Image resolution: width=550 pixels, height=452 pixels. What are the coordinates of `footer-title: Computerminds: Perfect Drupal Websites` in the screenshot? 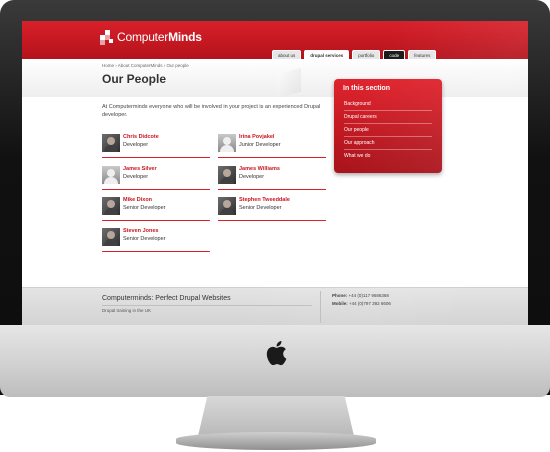 It's located at (166, 298).